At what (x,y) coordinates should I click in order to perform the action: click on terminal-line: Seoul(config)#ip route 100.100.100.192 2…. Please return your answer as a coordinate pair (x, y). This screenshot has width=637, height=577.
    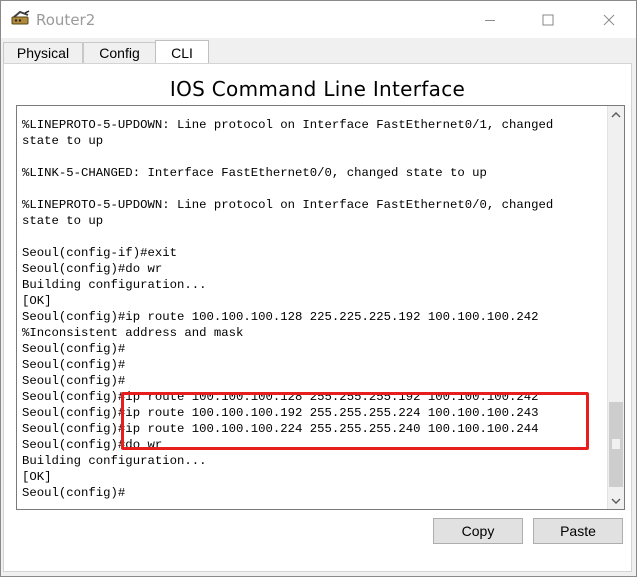
    Looking at the image, I should click on (280, 413).